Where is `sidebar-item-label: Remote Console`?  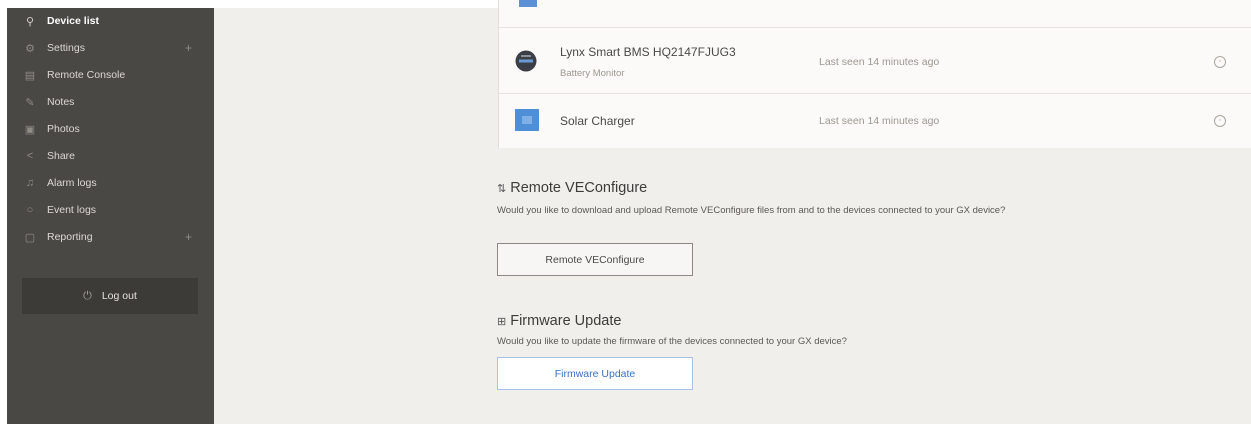
sidebar-item-label: Remote Console is located at coordinates (86, 75).